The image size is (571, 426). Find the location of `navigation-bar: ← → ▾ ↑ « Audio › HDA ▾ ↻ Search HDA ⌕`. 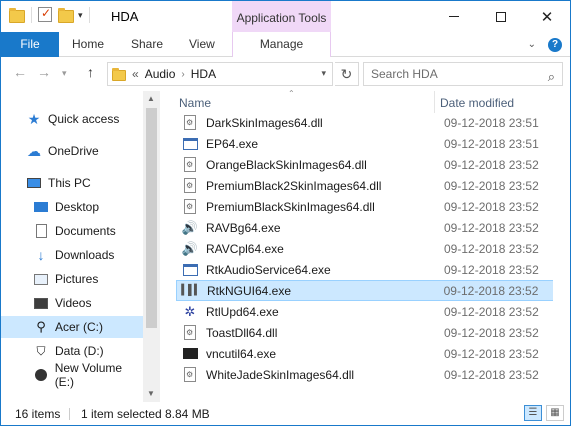

navigation-bar: ← → ▾ ↑ « Audio › HDA ▾ ↻ Search HDA ⌕ is located at coordinates (285, 73).